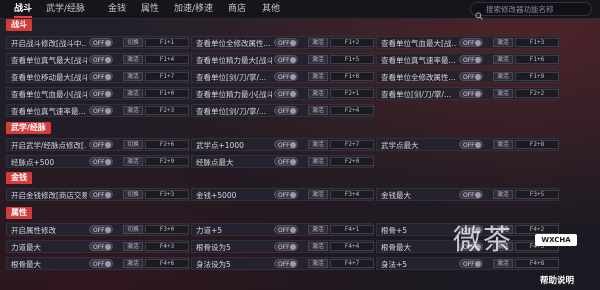 The height and width of the screenshot is (290, 600). I want to click on tab-money: 金钱, so click(117, 9).